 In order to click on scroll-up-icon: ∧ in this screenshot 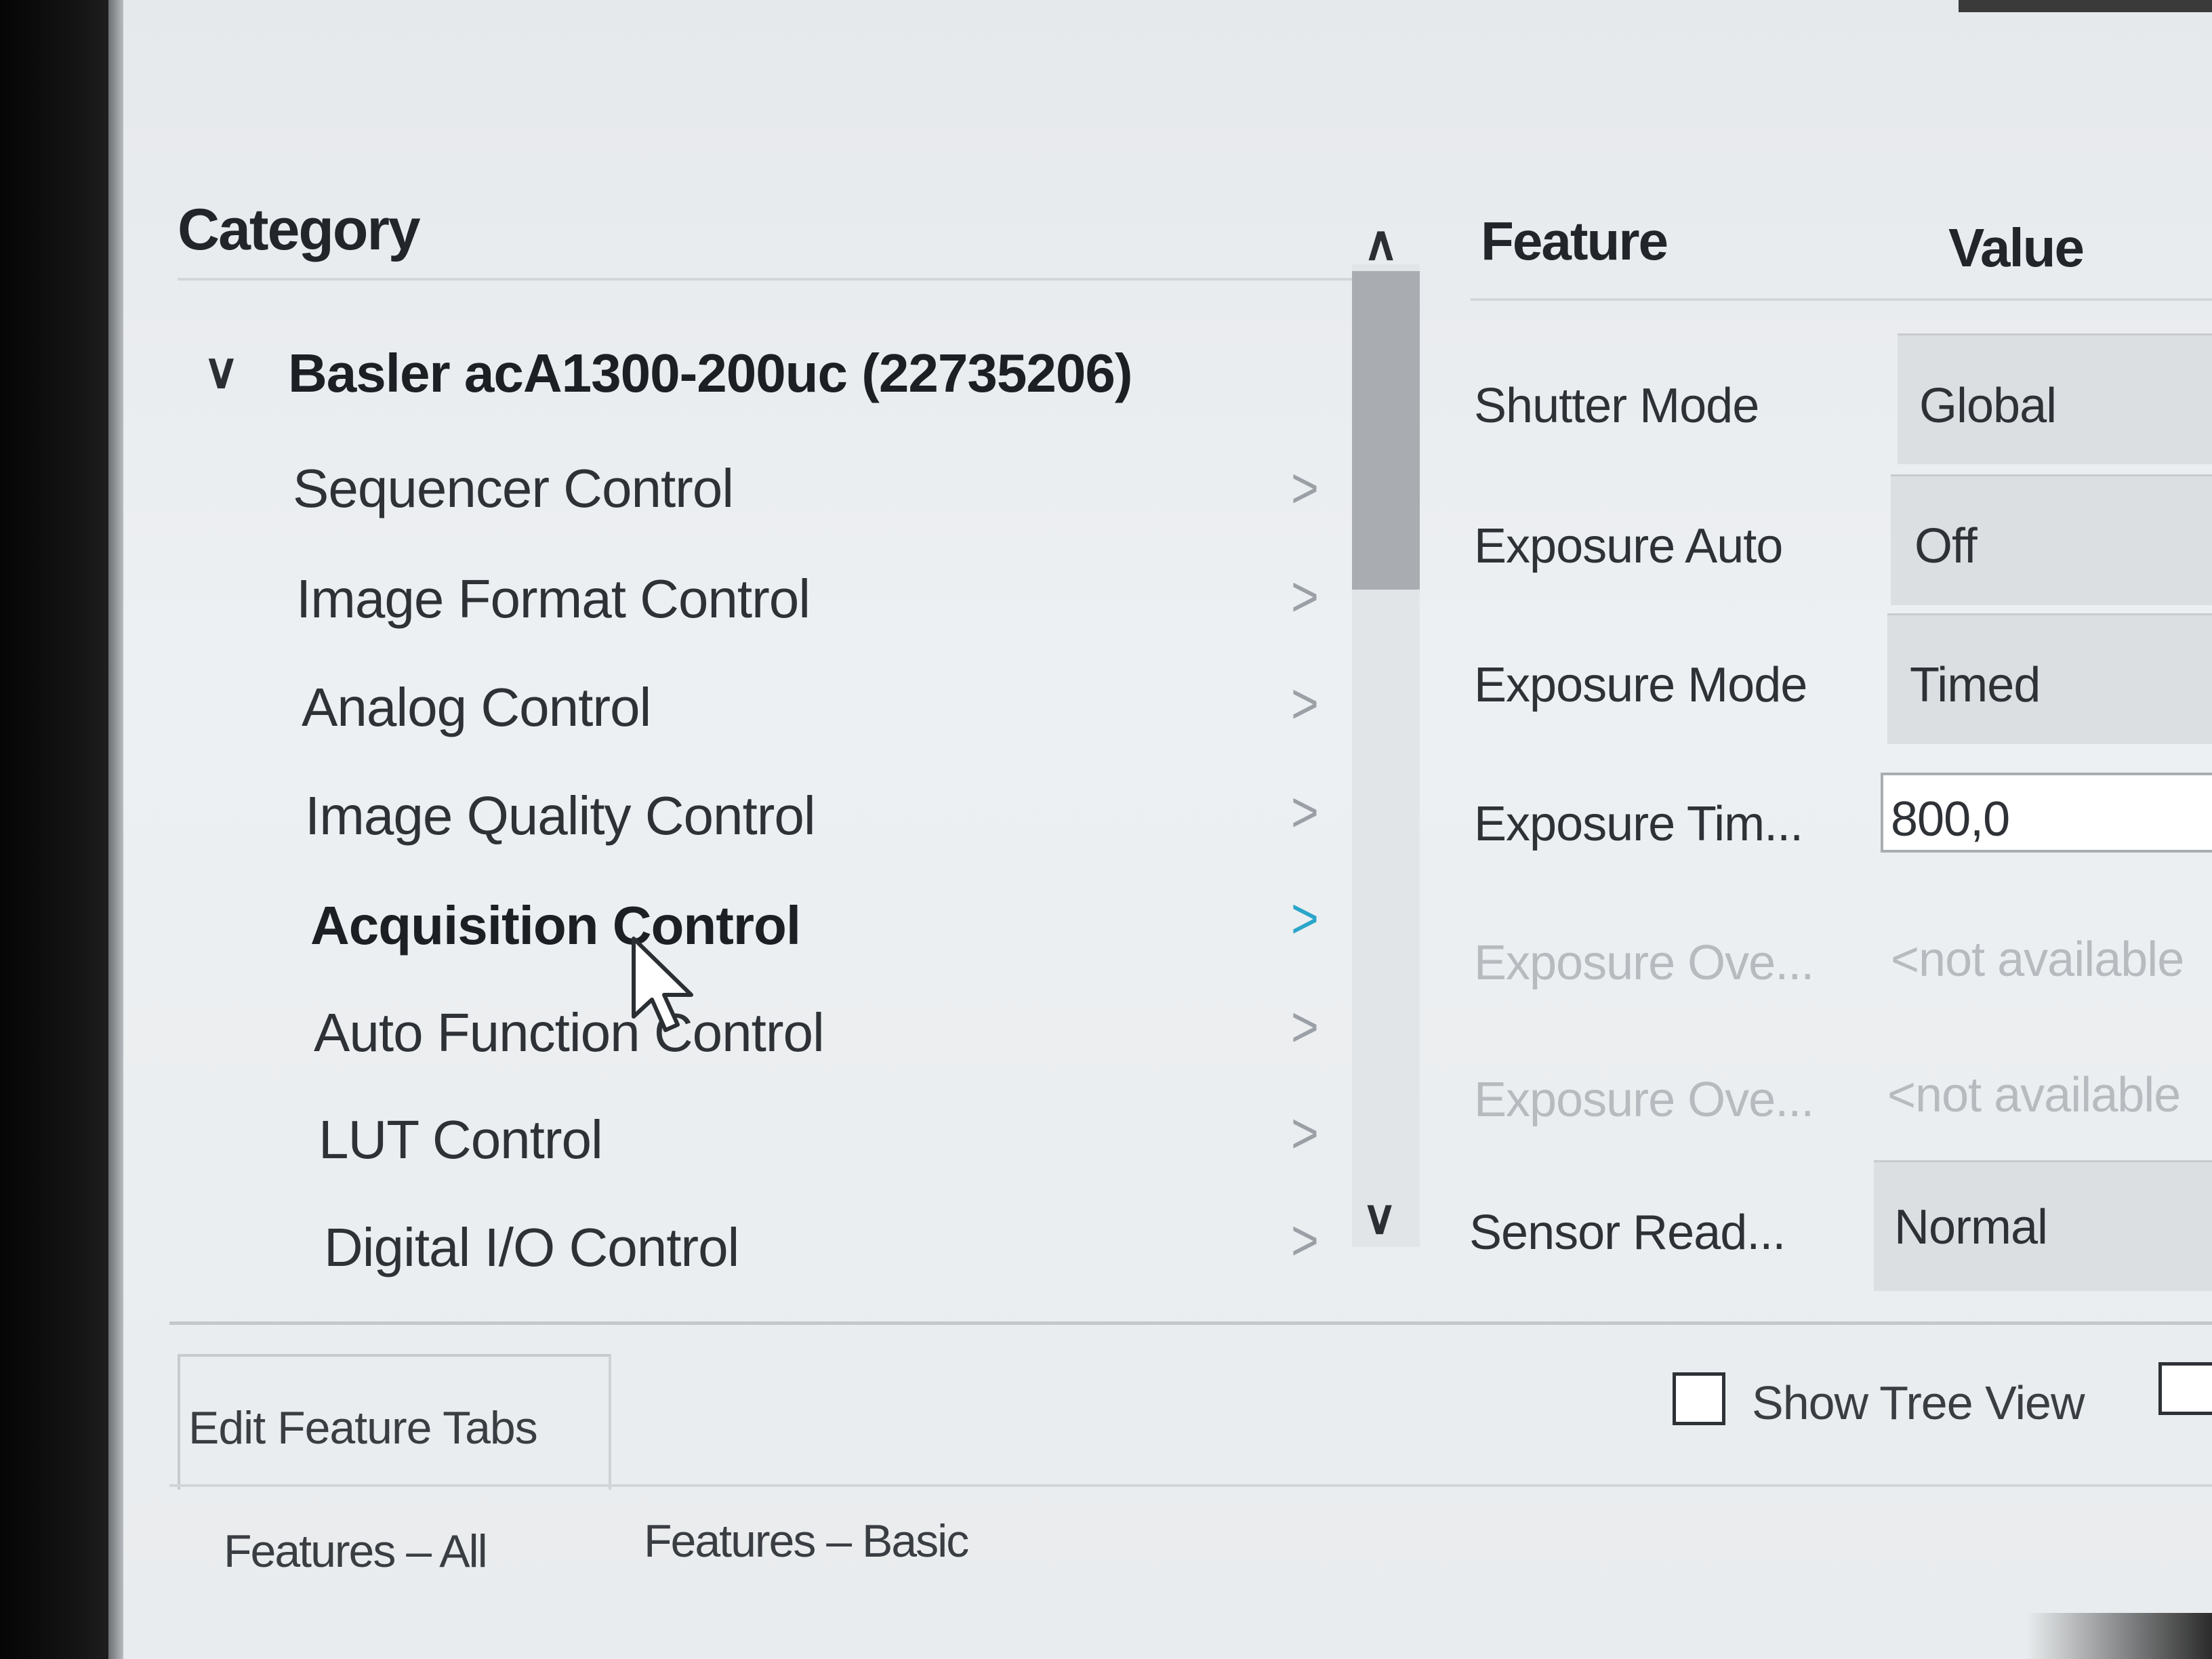, I will do `click(1381, 244)`.